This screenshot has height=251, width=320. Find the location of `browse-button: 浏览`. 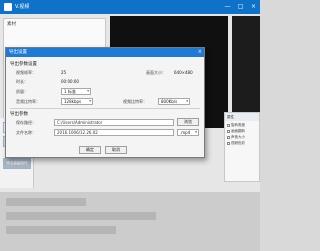

browse-button: 浏览 is located at coordinates (188, 122).